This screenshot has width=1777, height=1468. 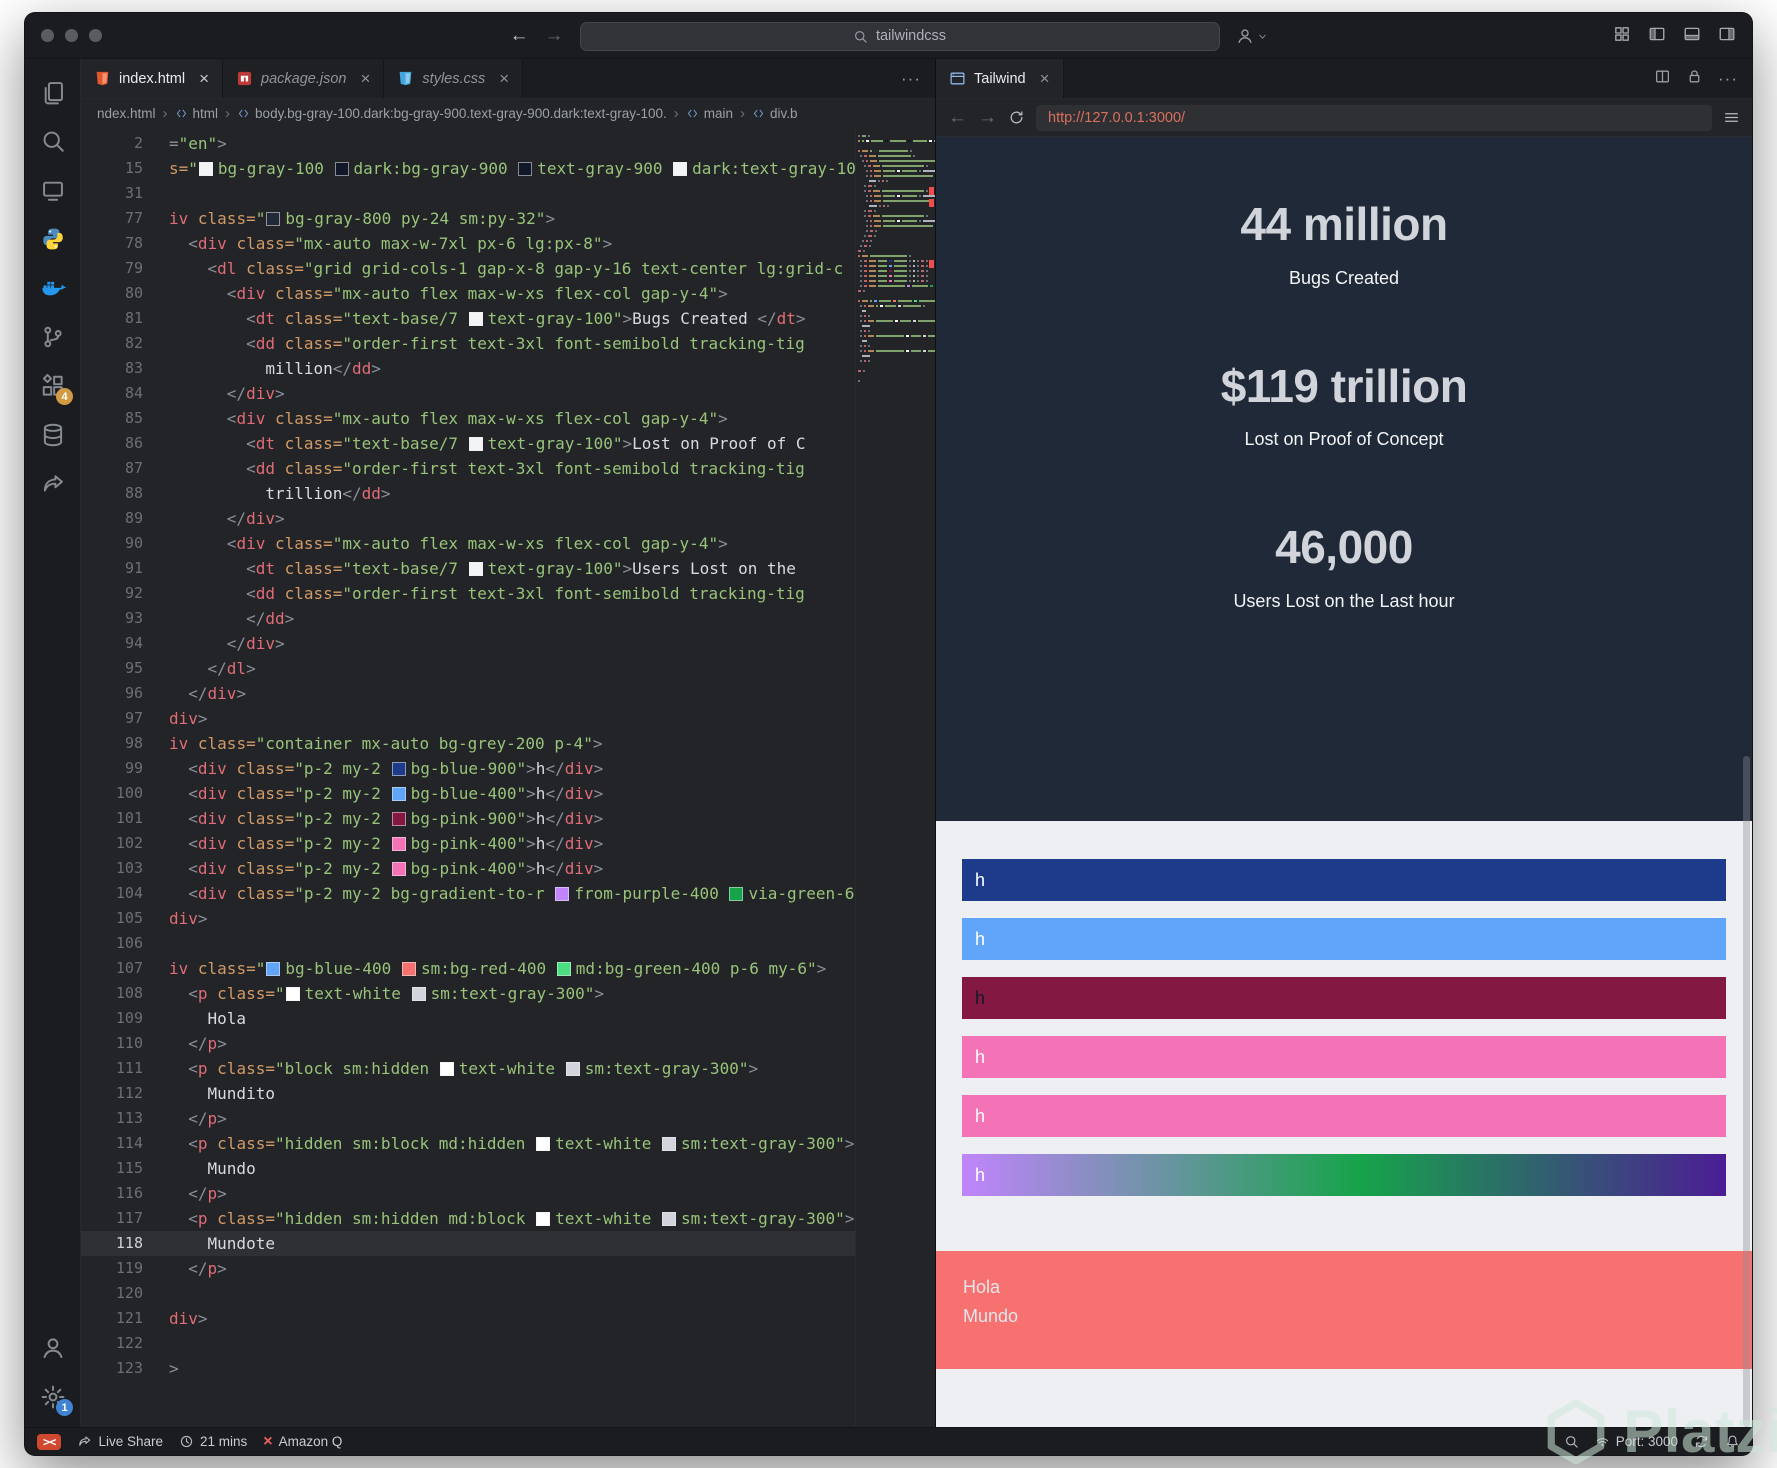 I want to click on line-number: 107, so click(x=129, y=968).